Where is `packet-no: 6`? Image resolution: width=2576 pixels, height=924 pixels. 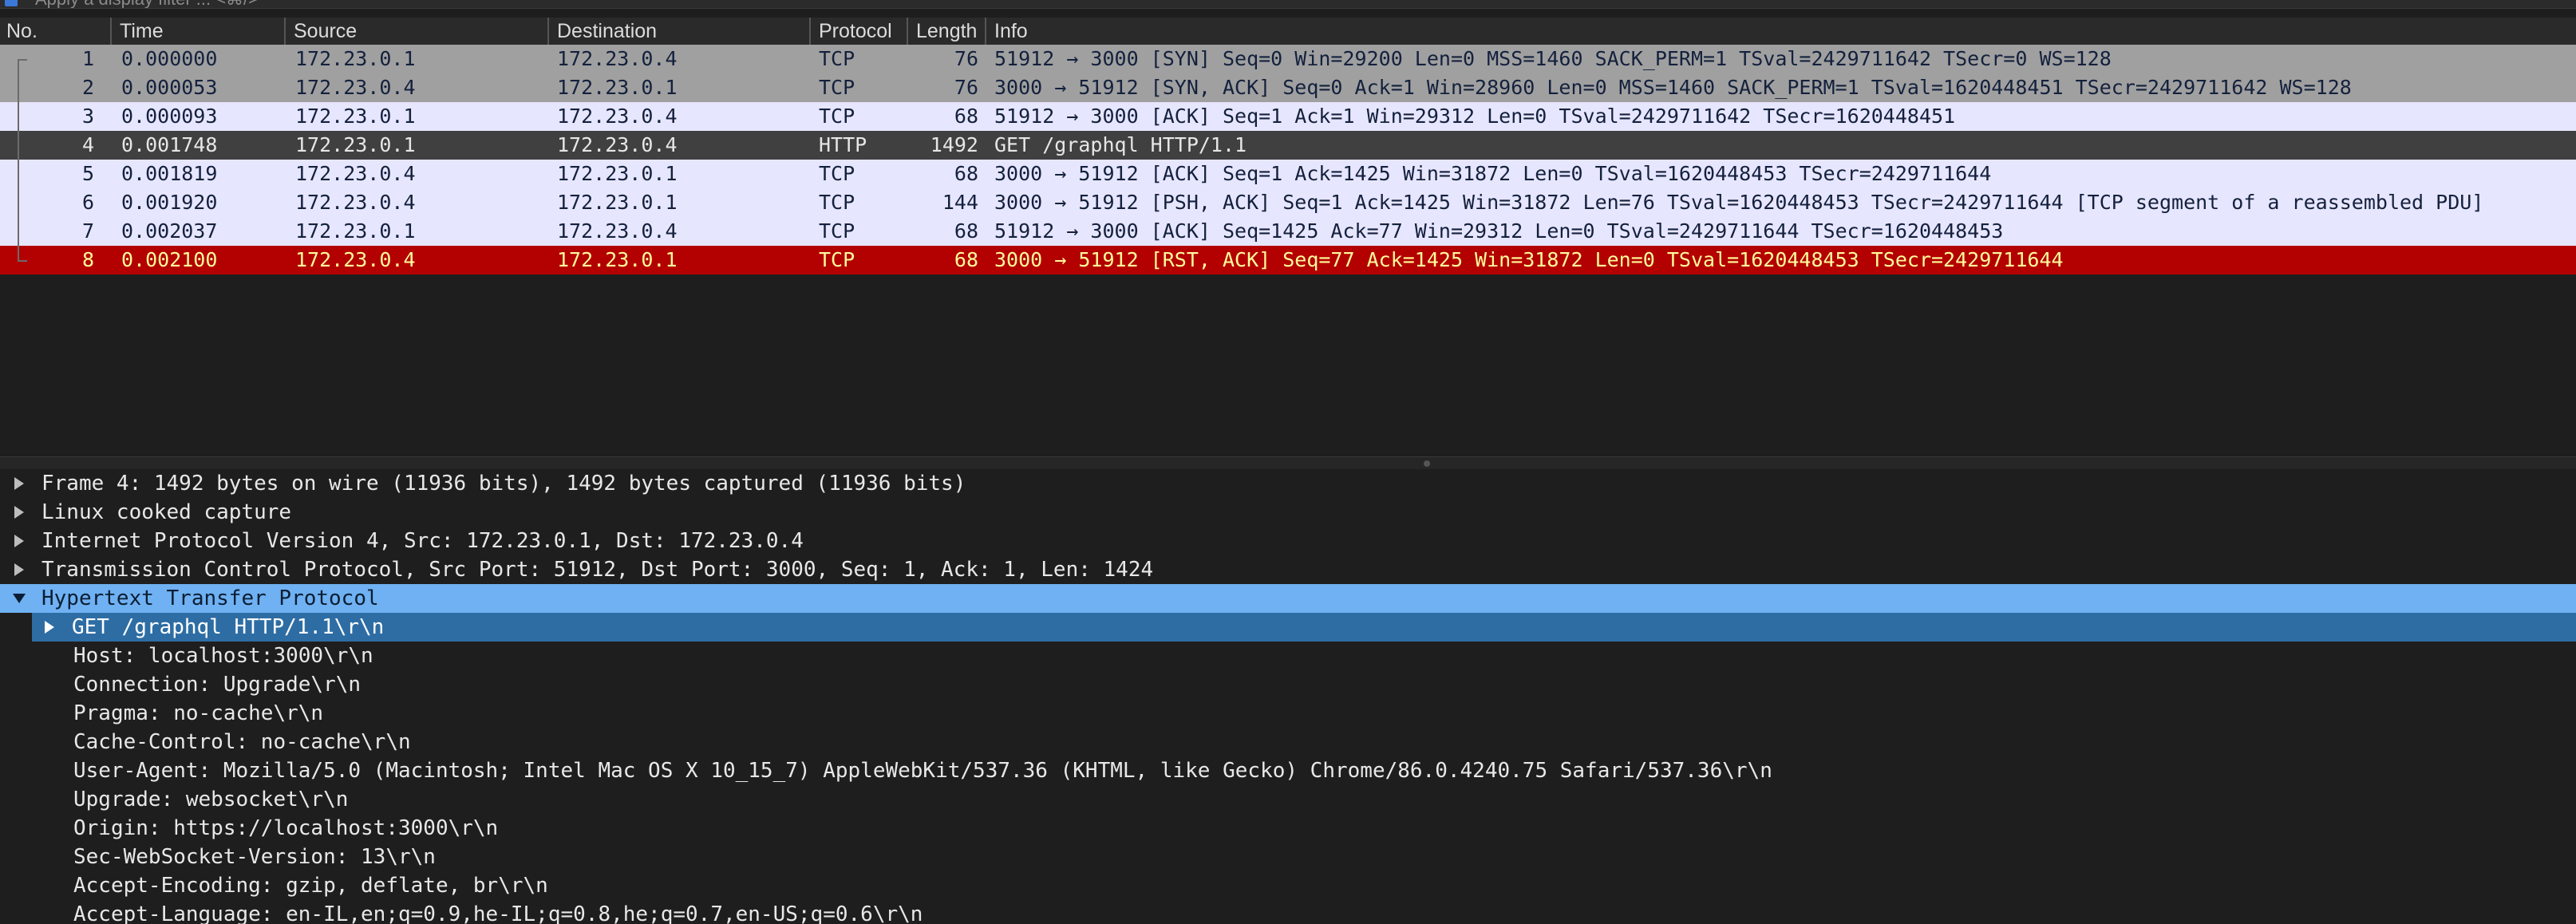 packet-no: 6 is located at coordinates (87, 202).